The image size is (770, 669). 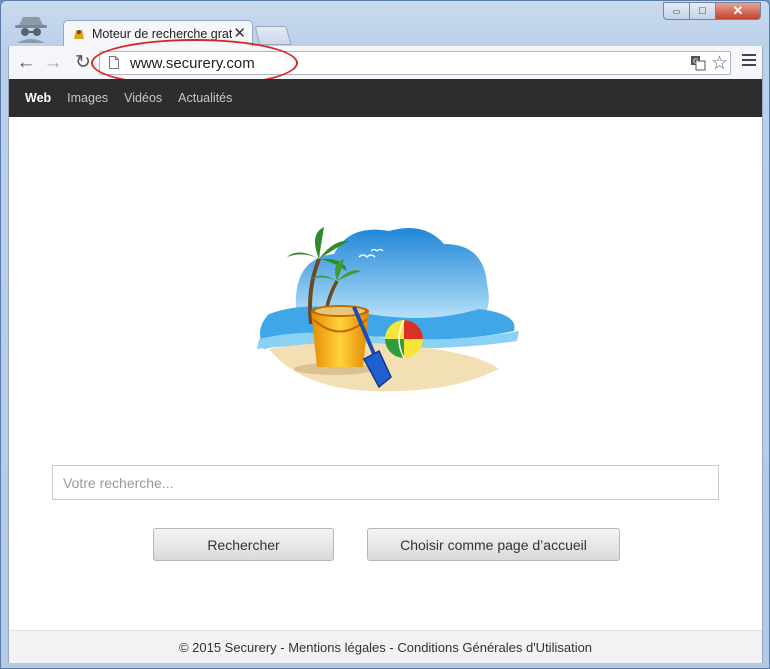 I want to click on maximize-icon: □, so click(x=702, y=11).